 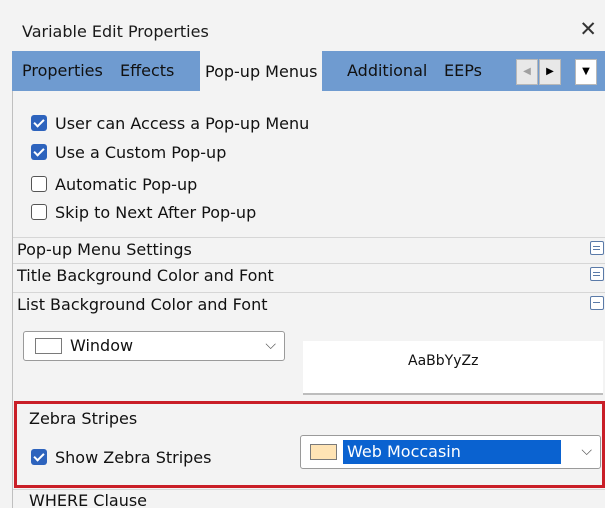 I want to click on option-automatic-popup: Automatic Pop-up, so click(x=114, y=184).